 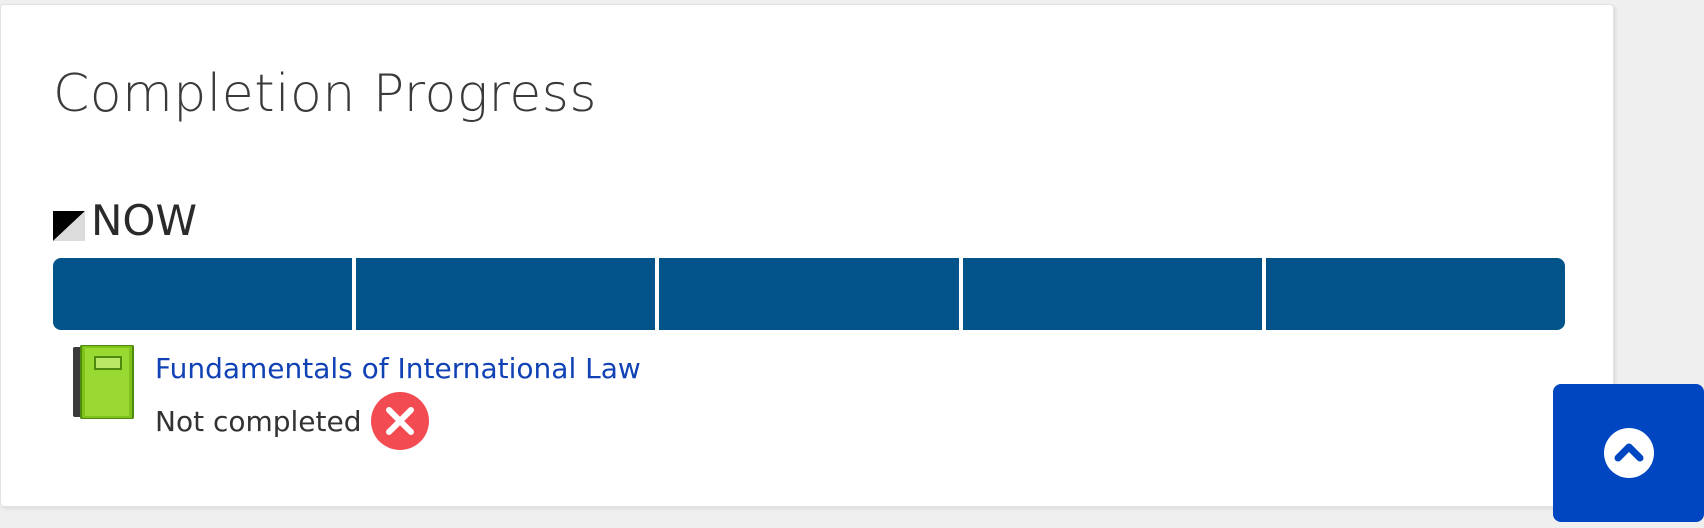 What do you see at coordinates (399, 421) in the screenshot?
I see `not-completed-icon` at bounding box center [399, 421].